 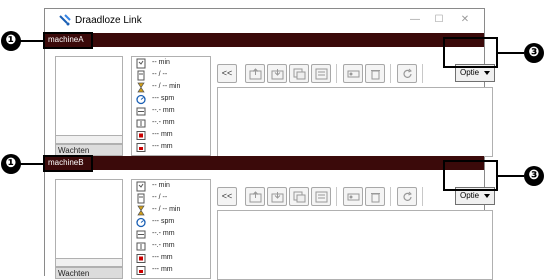 What do you see at coordinates (415, 20) in the screenshot?
I see `minimize-button: —` at bounding box center [415, 20].